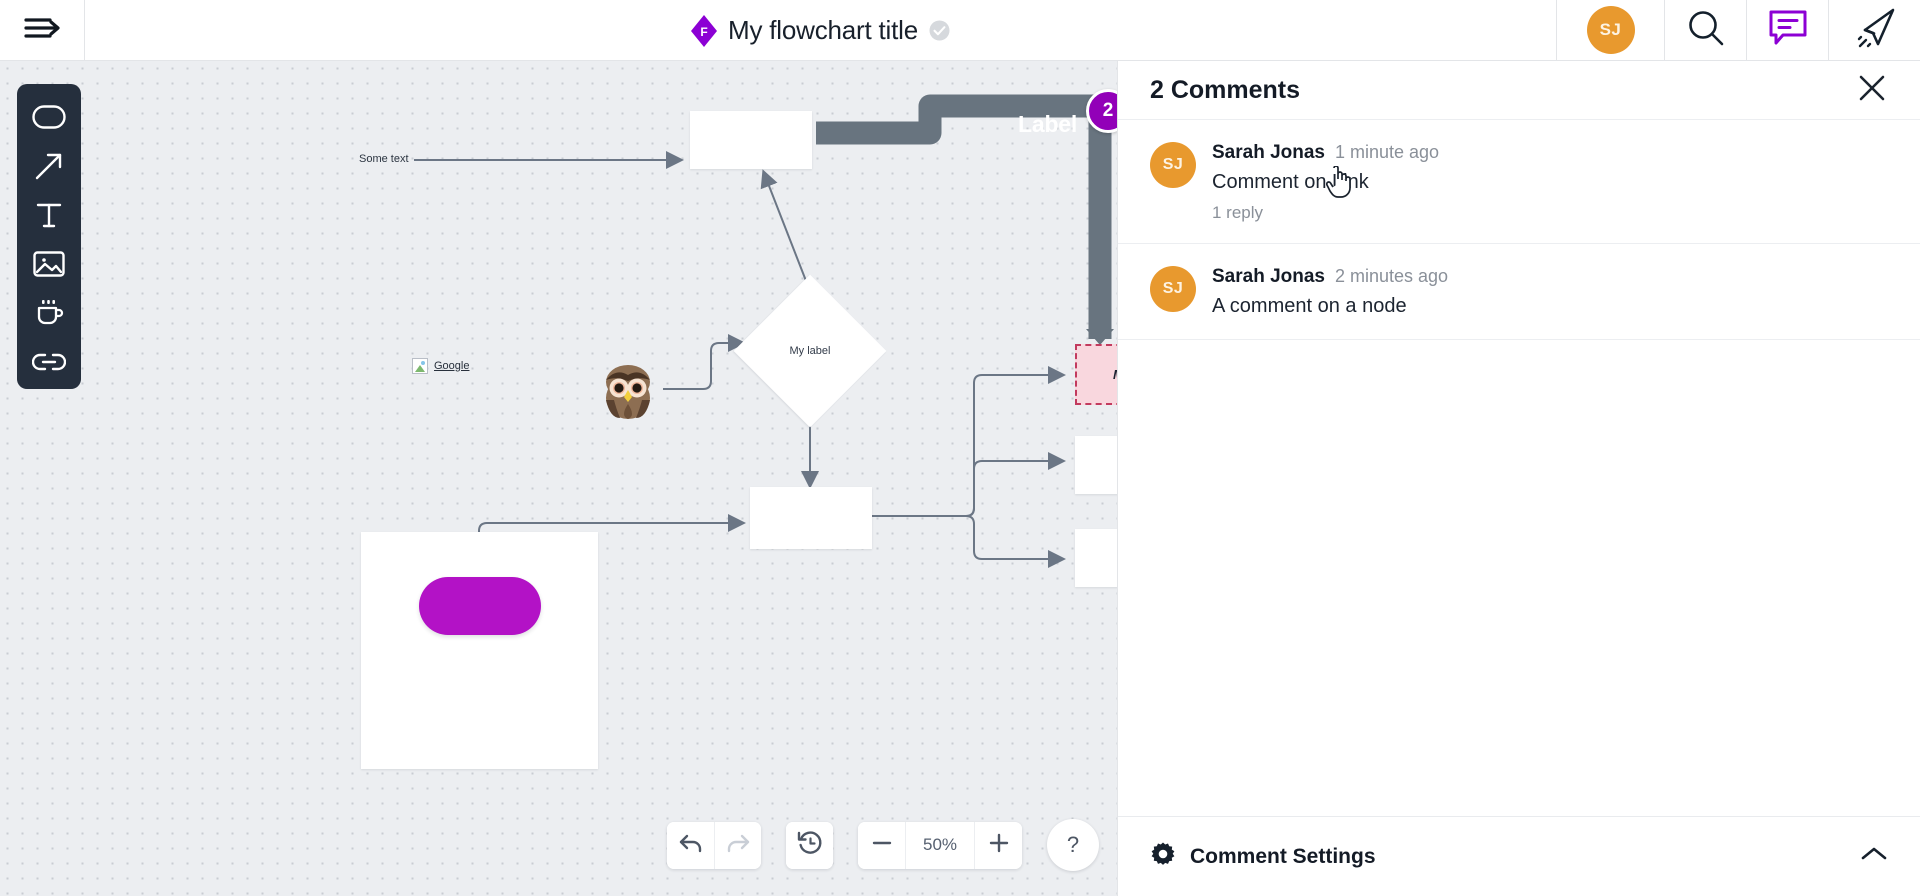 Image resolution: width=1920 pixels, height=896 pixels. I want to click on image-icon, so click(49, 263).